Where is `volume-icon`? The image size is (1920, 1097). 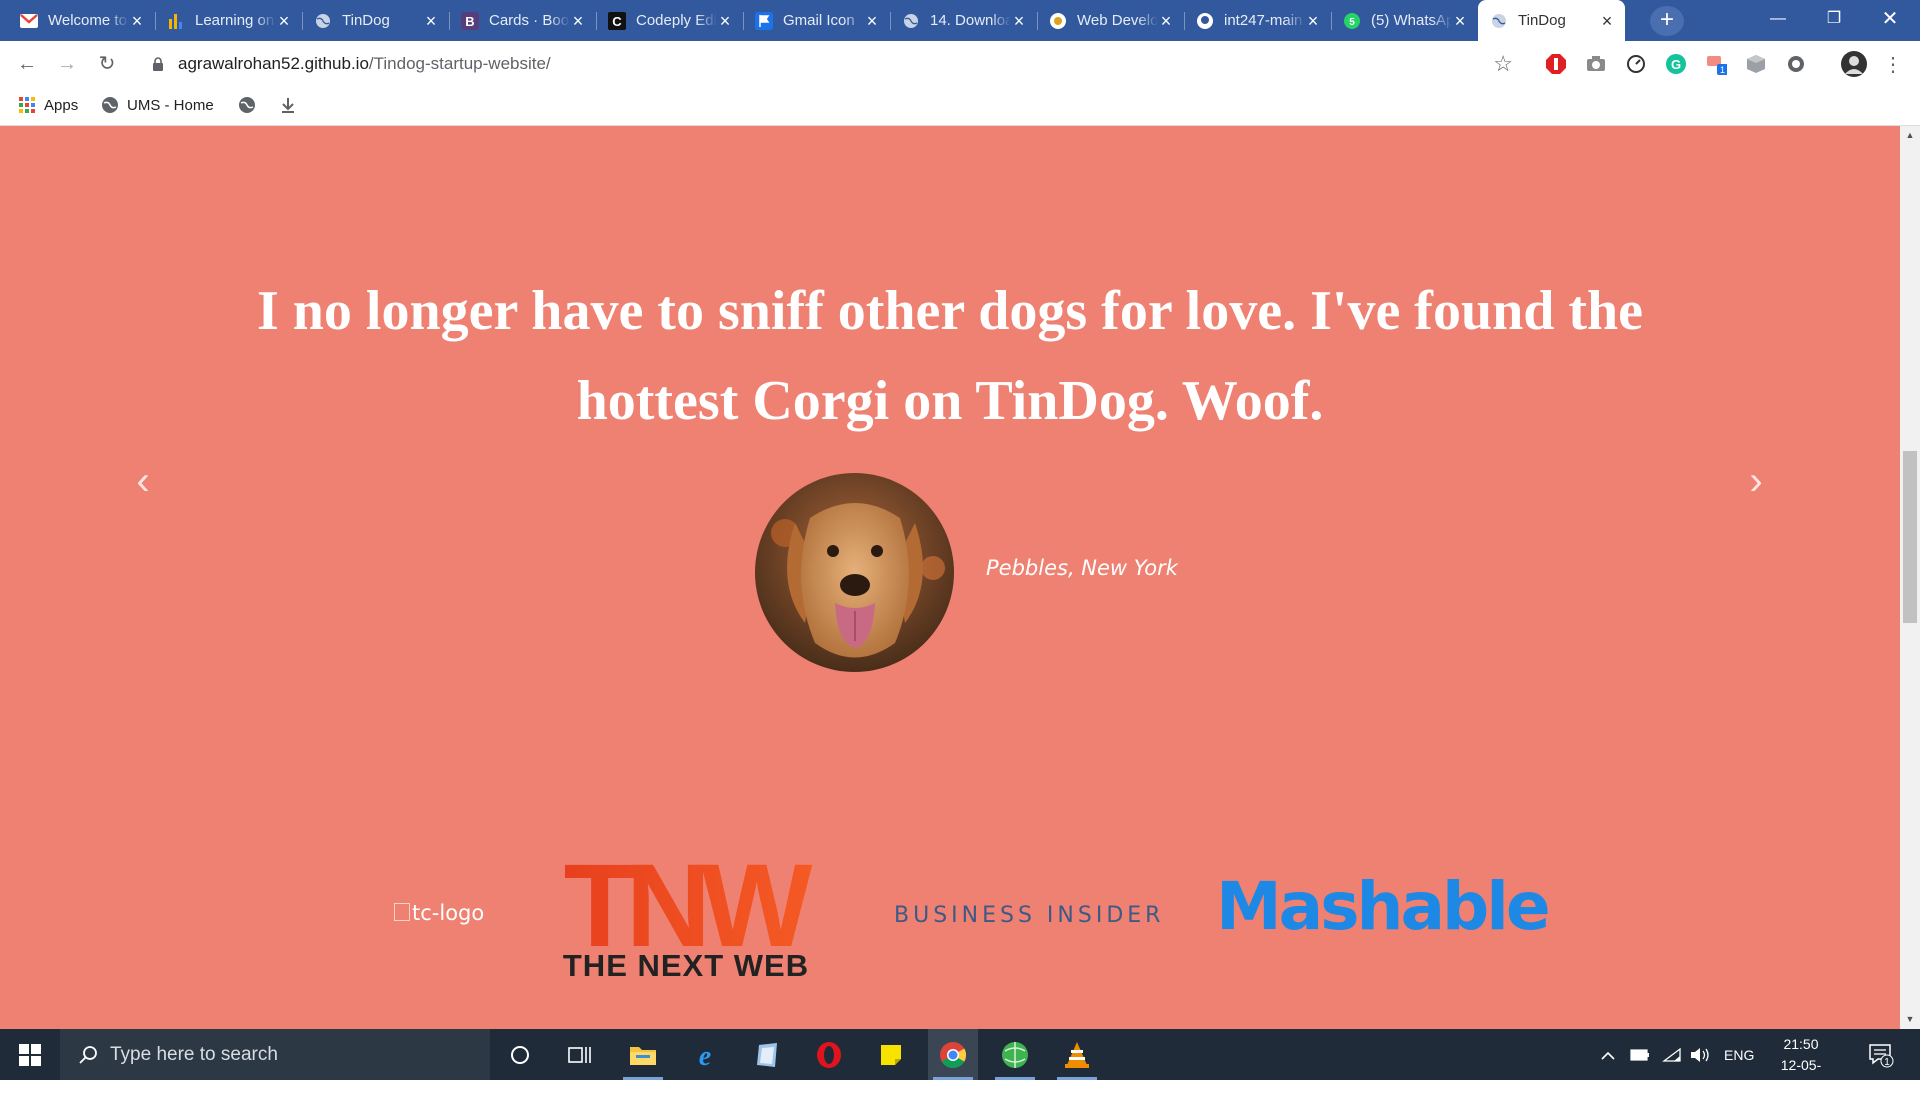 volume-icon is located at coordinates (1701, 1054).